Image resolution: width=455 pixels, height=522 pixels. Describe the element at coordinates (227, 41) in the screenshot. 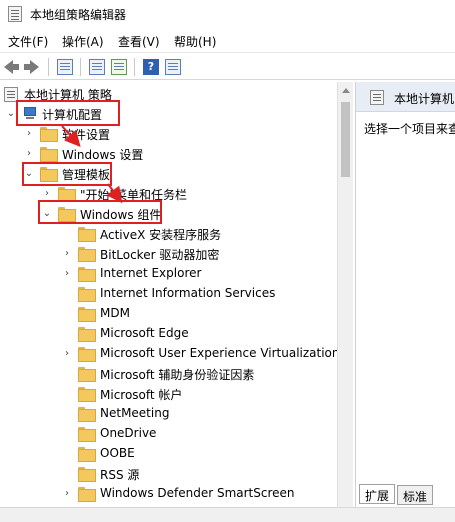

I see `menu-bar: 文件(F) 操作(A) 查看(V) 帮助(H)` at that location.